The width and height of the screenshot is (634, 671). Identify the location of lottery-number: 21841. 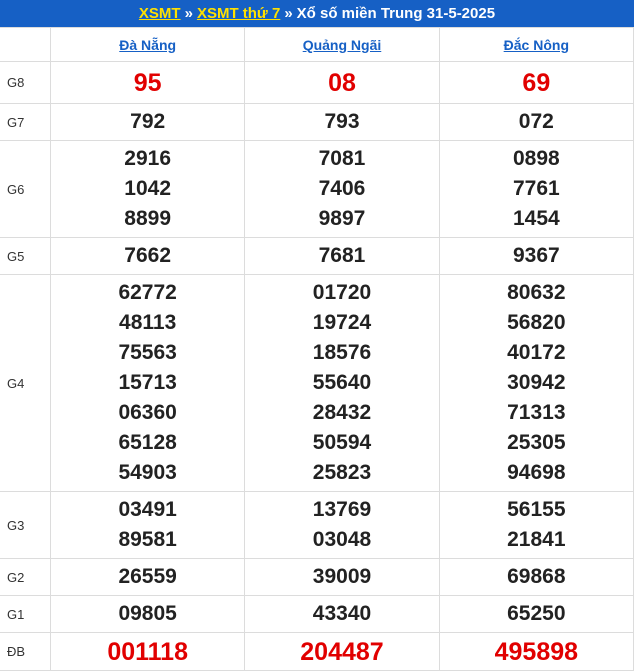
(536, 539).